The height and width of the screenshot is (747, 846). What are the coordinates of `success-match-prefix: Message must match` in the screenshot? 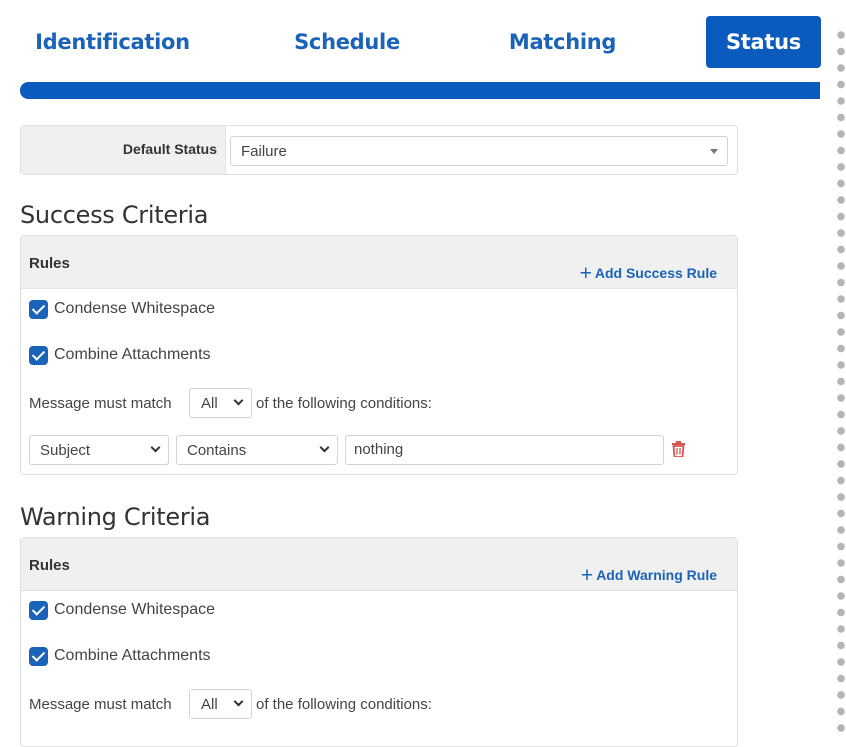 It's located at (100, 403).